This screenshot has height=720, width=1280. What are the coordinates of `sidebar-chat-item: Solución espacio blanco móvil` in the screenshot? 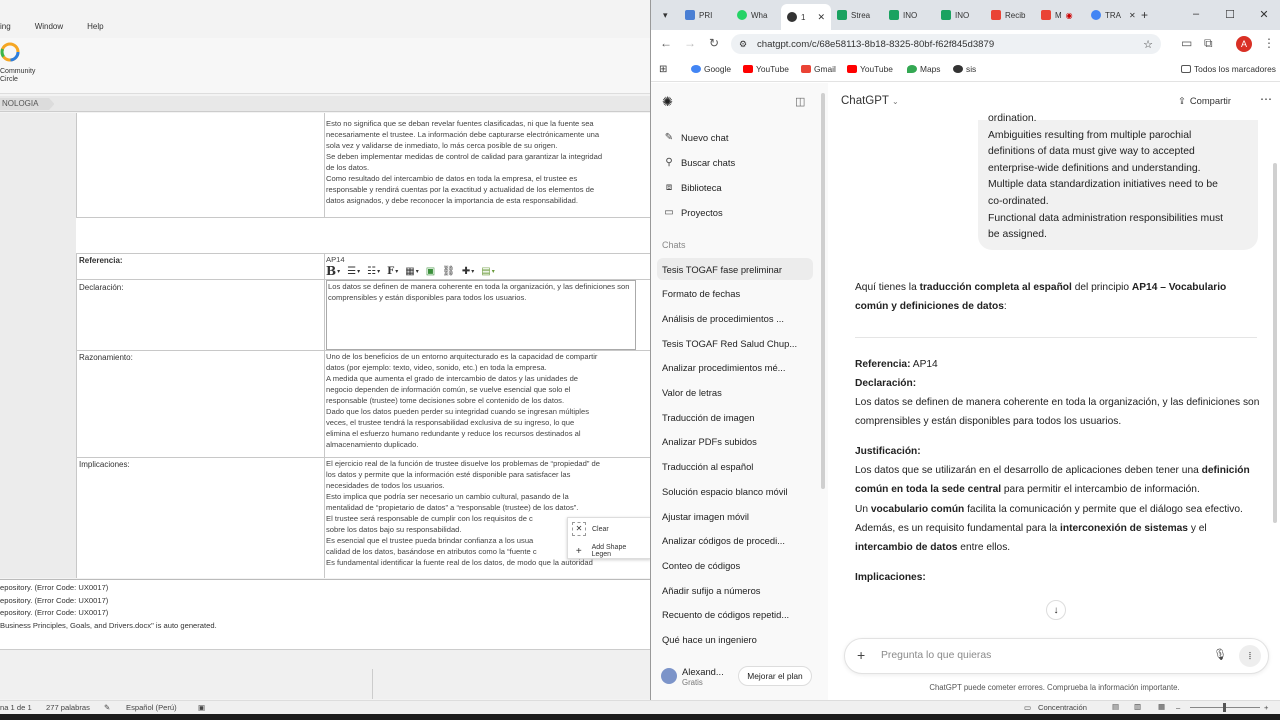 It's located at (735, 491).